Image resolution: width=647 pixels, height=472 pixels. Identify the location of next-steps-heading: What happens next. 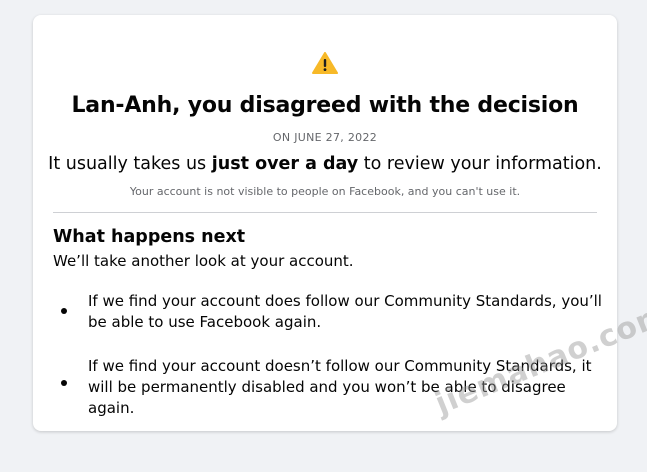
(149, 237).